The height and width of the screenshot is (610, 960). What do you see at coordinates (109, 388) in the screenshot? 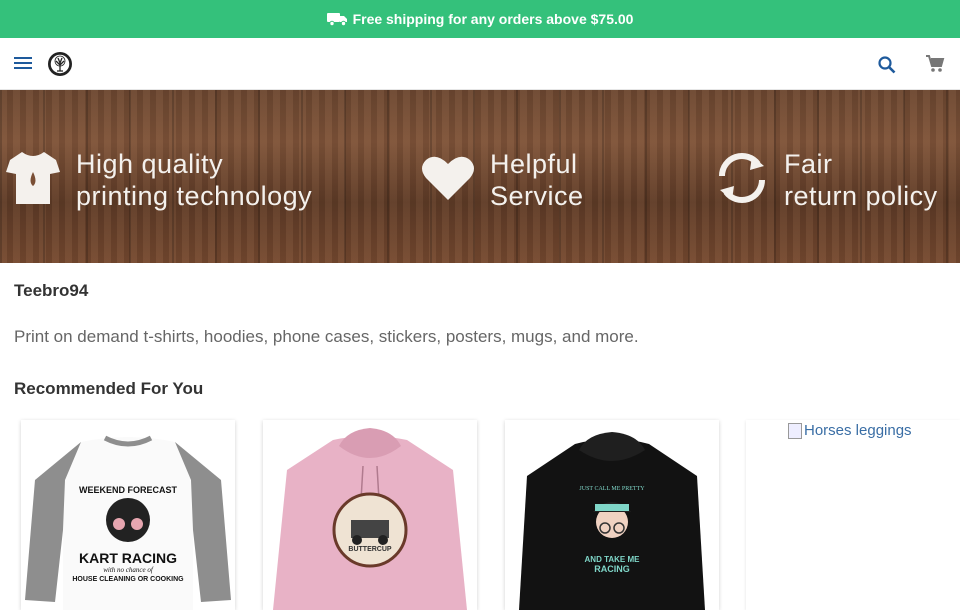
I see `recommended-heading: Recommended For You` at bounding box center [109, 388].